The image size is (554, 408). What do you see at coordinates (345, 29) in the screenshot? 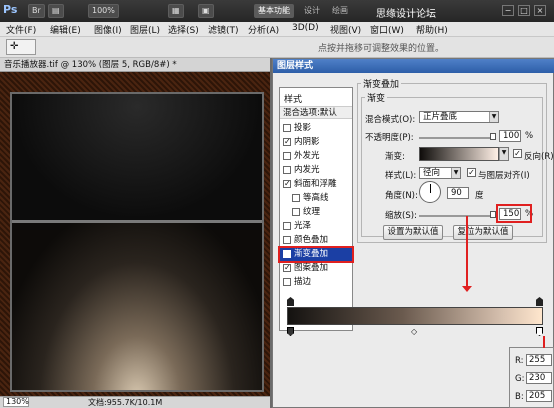
I see `menu-view: 视图(V)` at bounding box center [345, 29].